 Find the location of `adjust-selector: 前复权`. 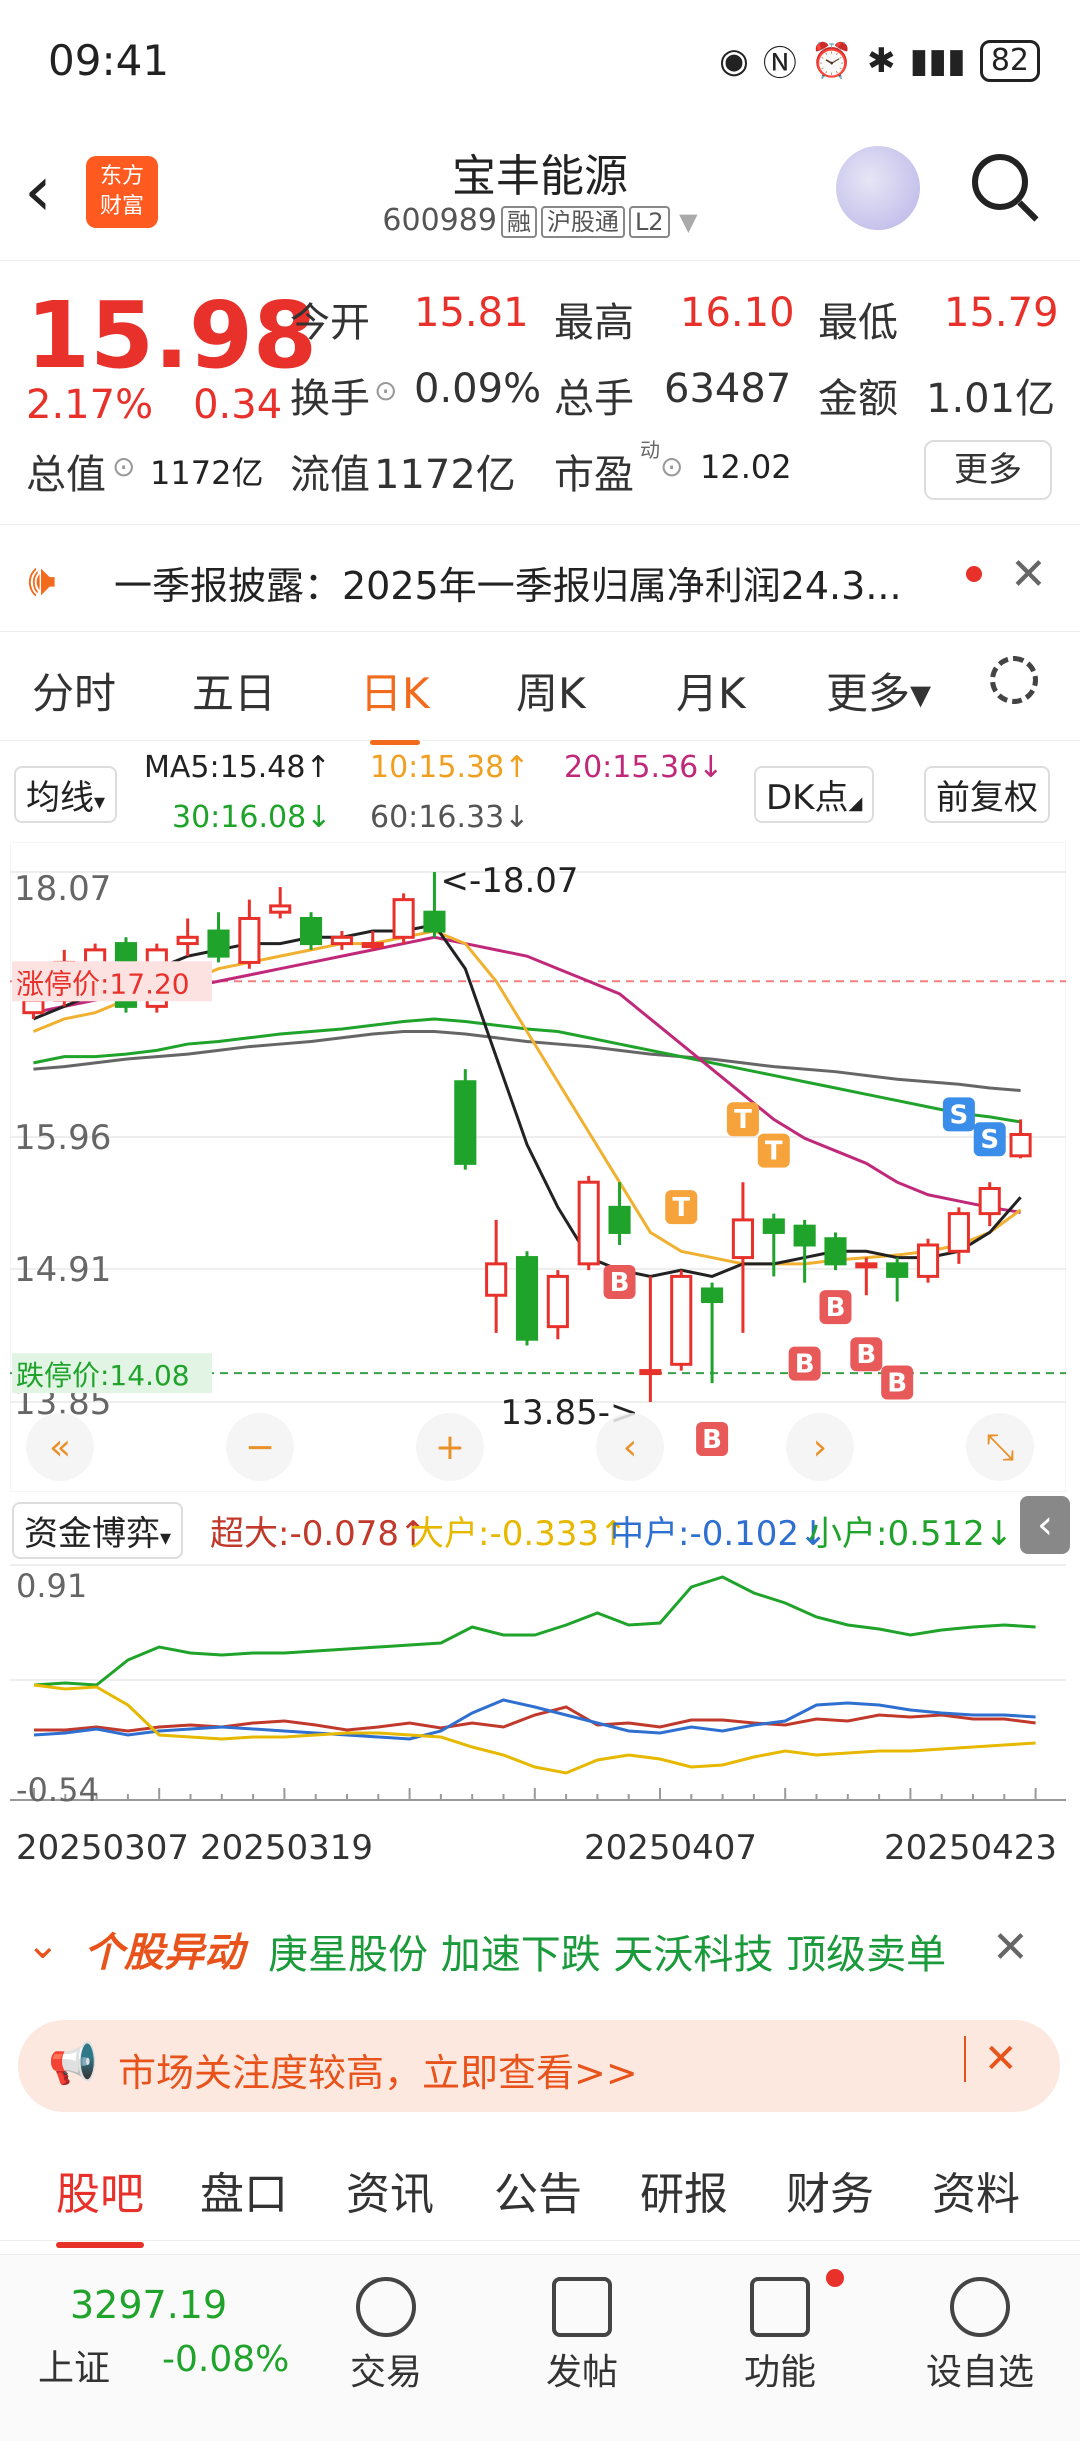

adjust-selector: 前复权 is located at coordinates (987, 794).